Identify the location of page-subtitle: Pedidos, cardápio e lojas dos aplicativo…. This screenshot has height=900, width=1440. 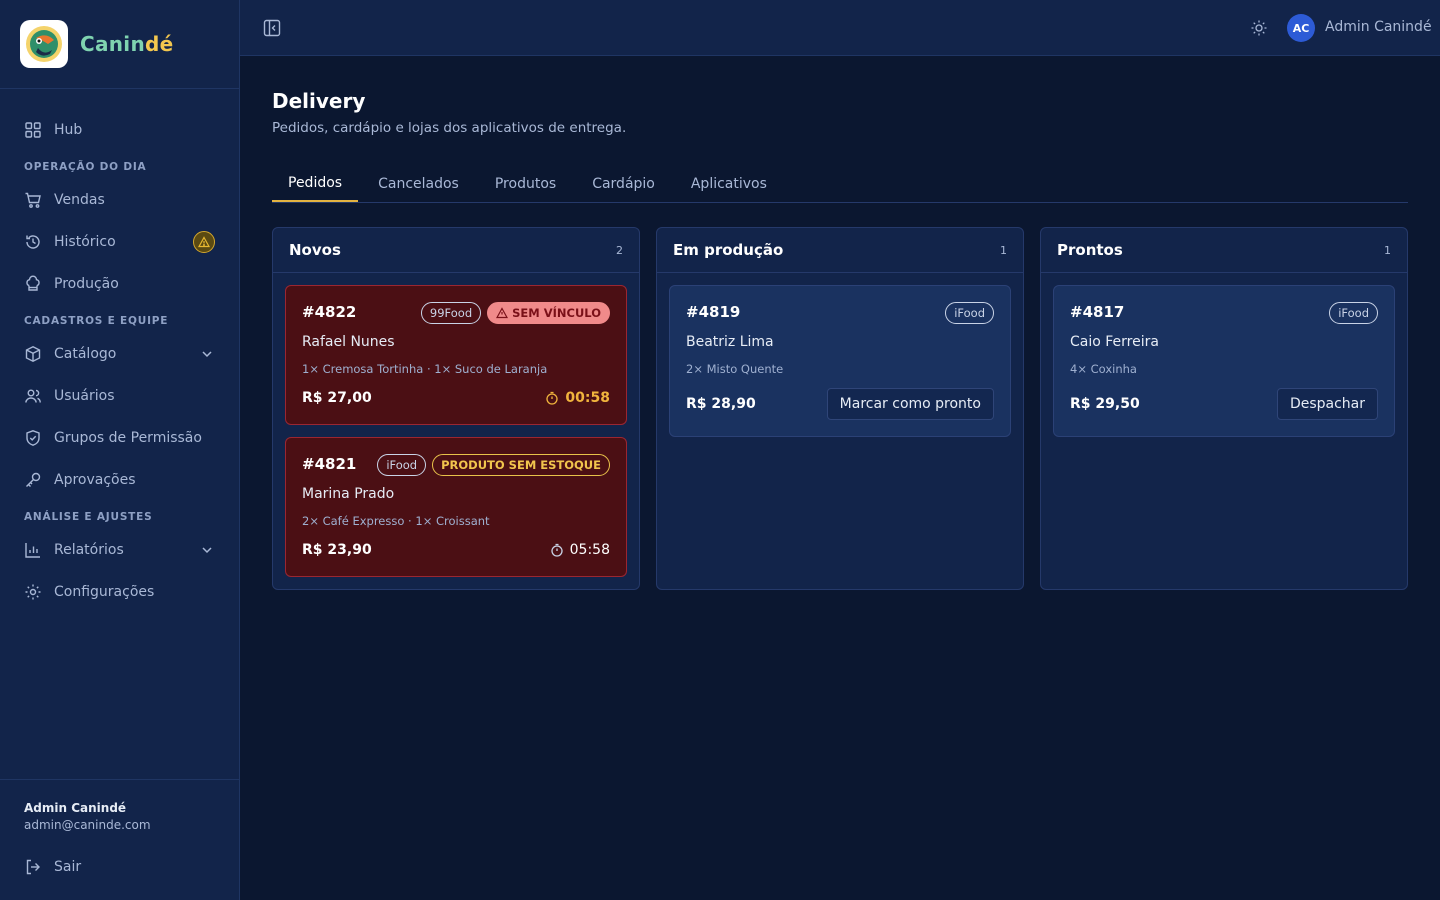
(449, 128).